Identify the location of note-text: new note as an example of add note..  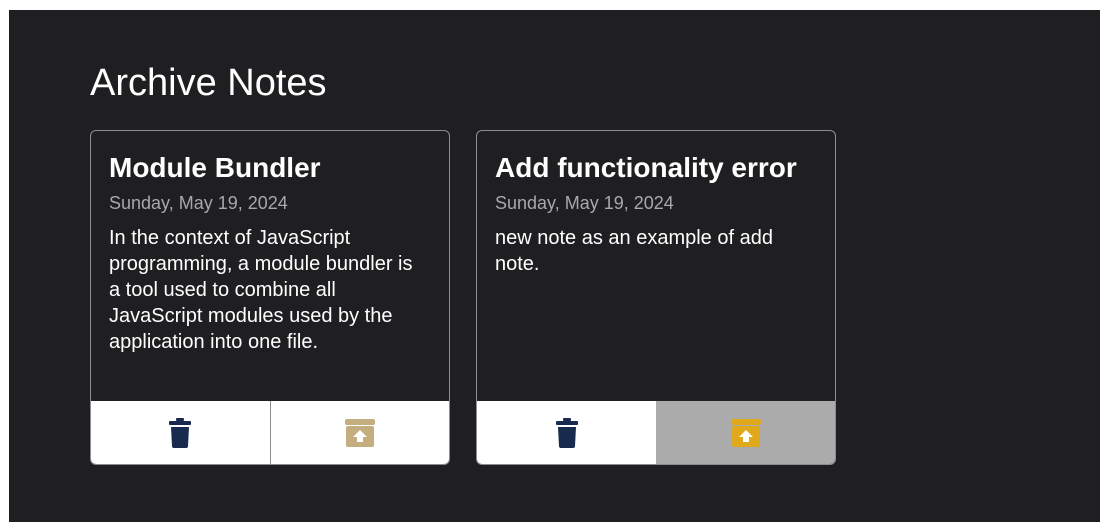
(634, 251).